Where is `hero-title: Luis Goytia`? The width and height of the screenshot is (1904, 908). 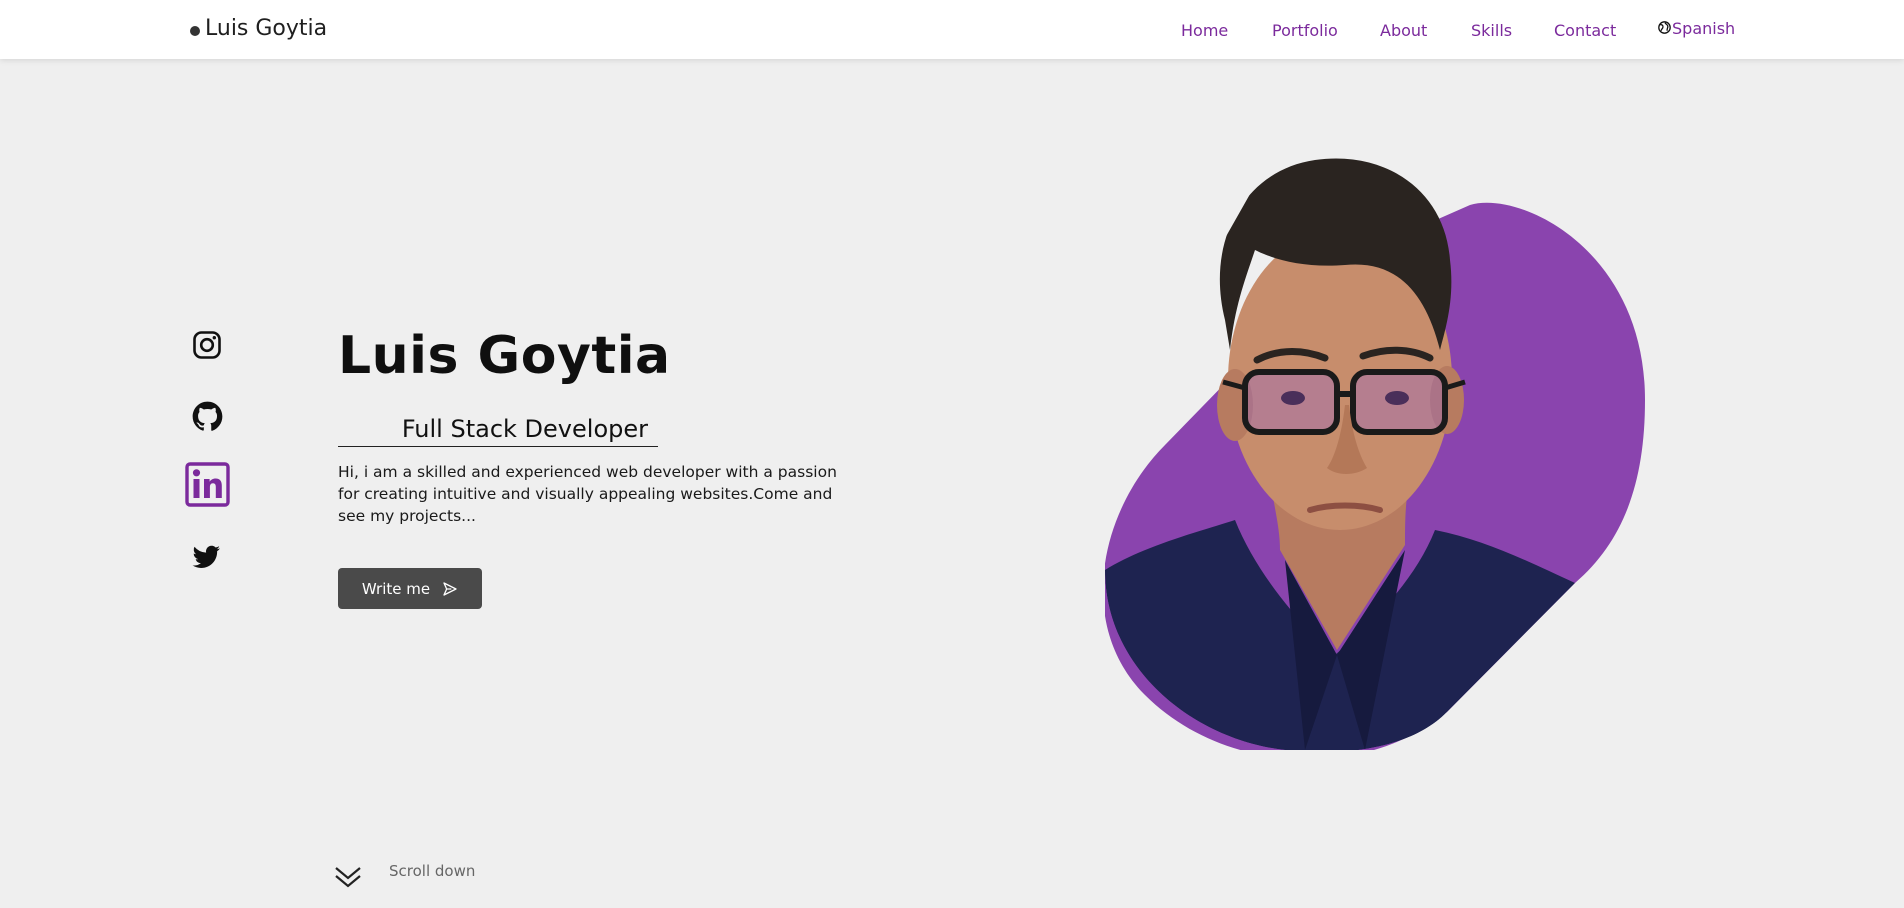
hero-title: Luis Goytia is located at coordinates (504, 356).